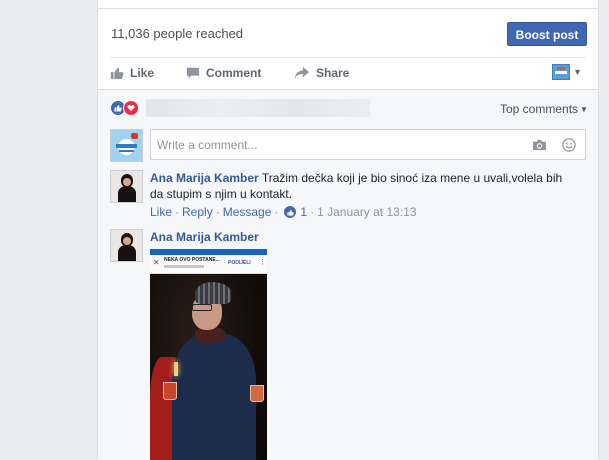 The image size is (609, 460). Describe the element at coordinates (117, 73) in the screenshot. I see `thumbs-up-icon` at that location.